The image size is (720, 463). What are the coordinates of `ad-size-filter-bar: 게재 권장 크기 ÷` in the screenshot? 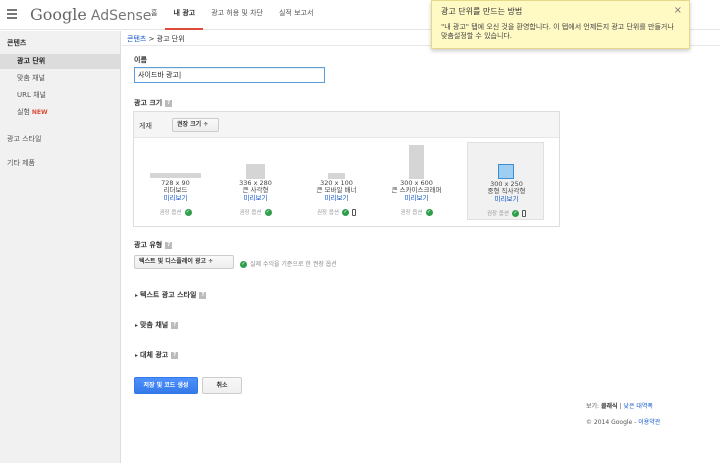 It's located at (346, 125).